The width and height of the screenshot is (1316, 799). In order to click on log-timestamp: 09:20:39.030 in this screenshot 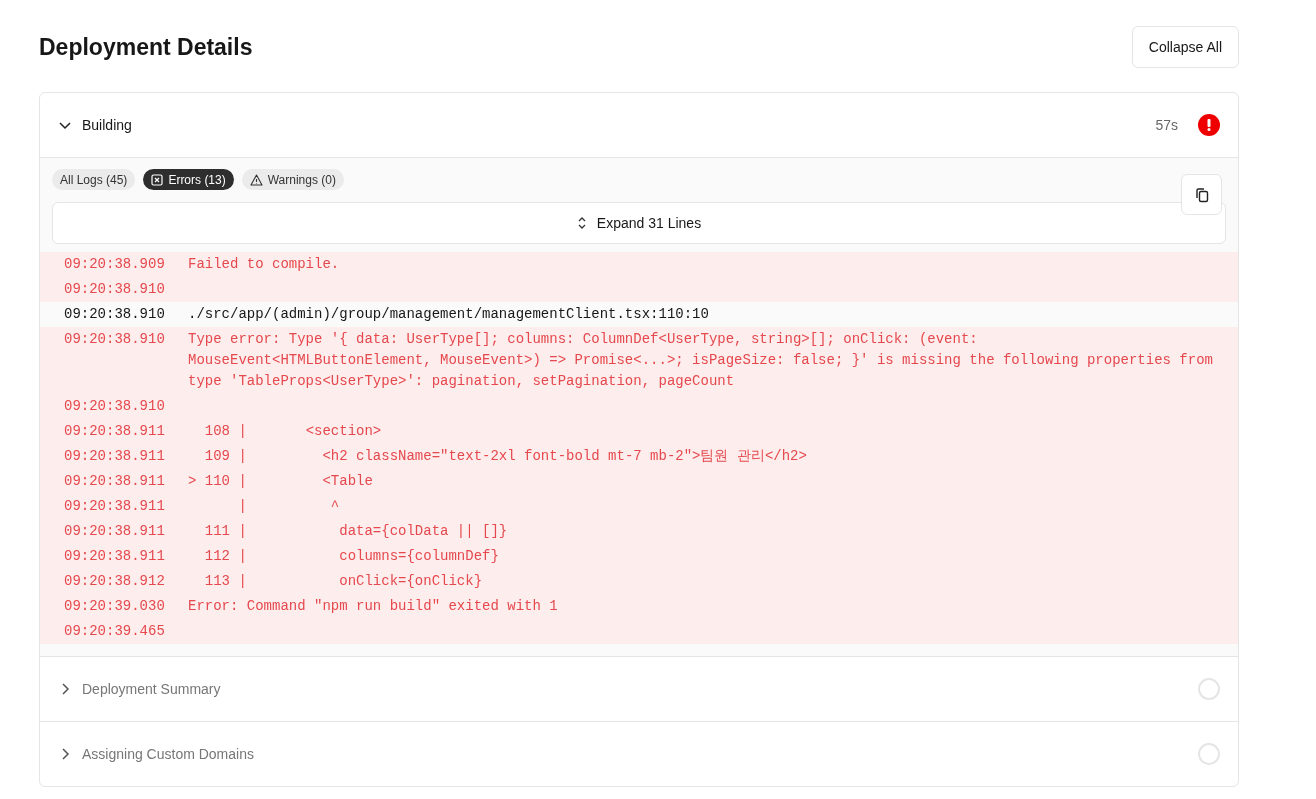, I will do `click(114, 606)`.